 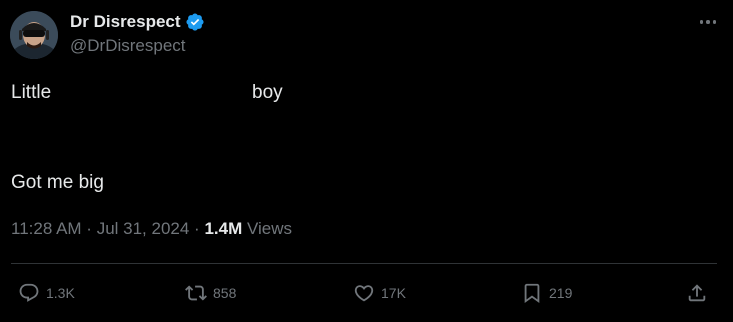 What do you see at coordinates (223, 228) in the screenshot?
I see `views-count: 1.4M` at bounding box center [223, 228].